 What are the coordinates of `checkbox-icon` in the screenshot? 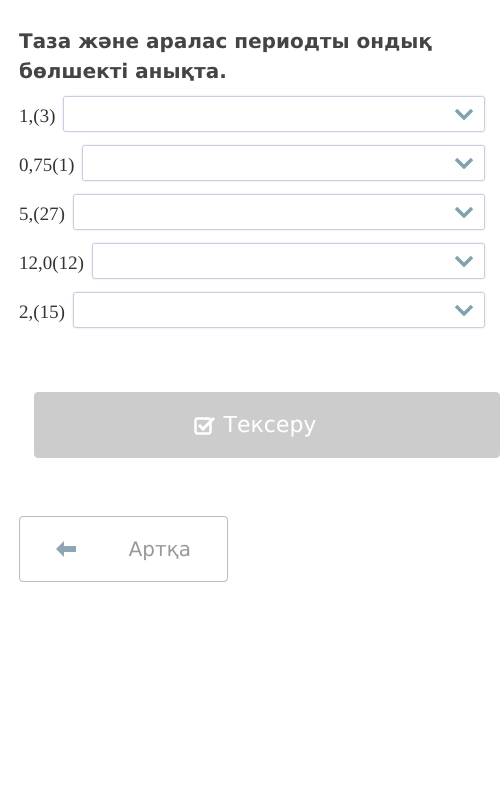 It's located at (205, 425).